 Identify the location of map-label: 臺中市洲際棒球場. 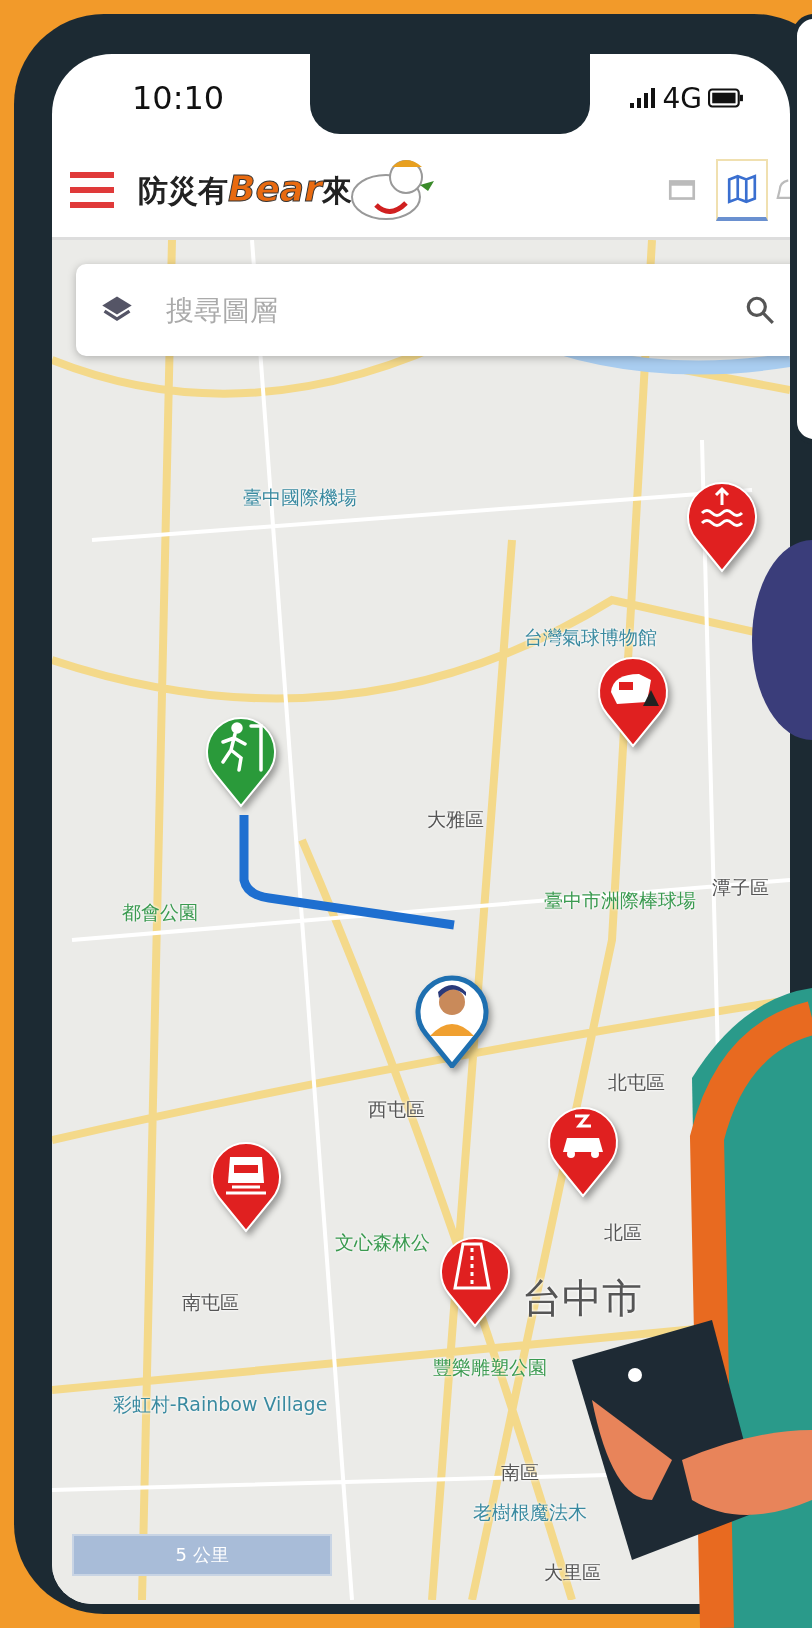
(620, 900).